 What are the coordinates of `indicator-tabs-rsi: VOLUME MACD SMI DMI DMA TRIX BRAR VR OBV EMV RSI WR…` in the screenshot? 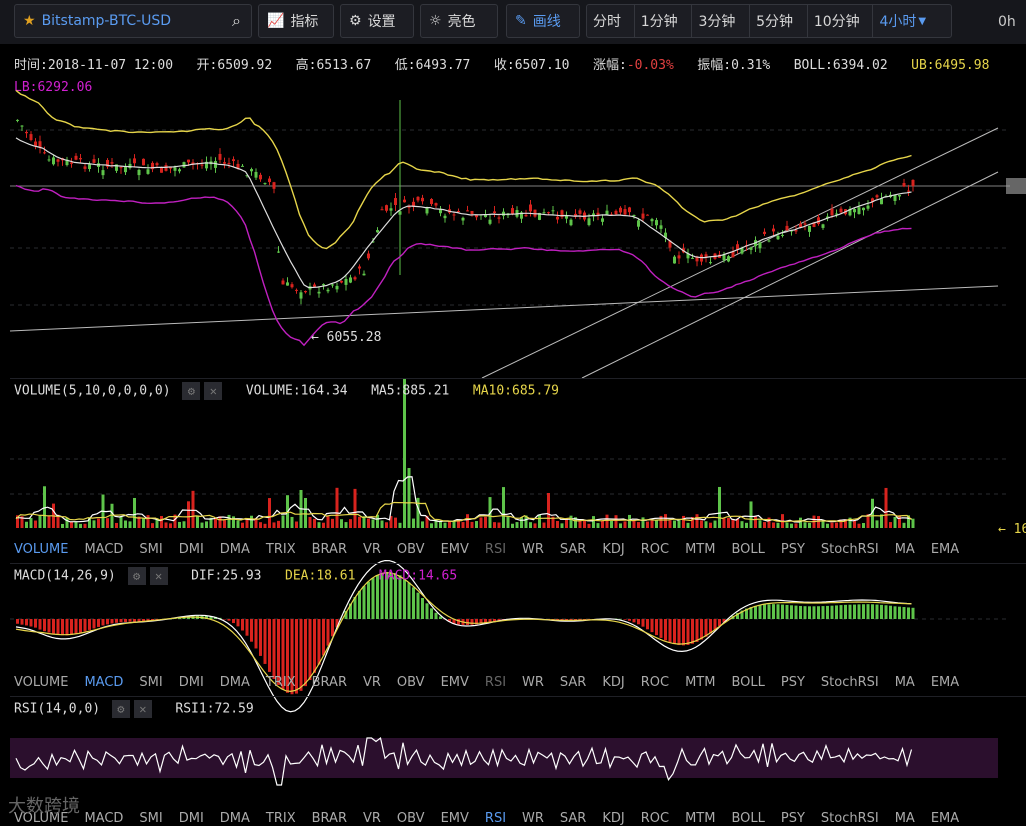 It's located at (494, 818).